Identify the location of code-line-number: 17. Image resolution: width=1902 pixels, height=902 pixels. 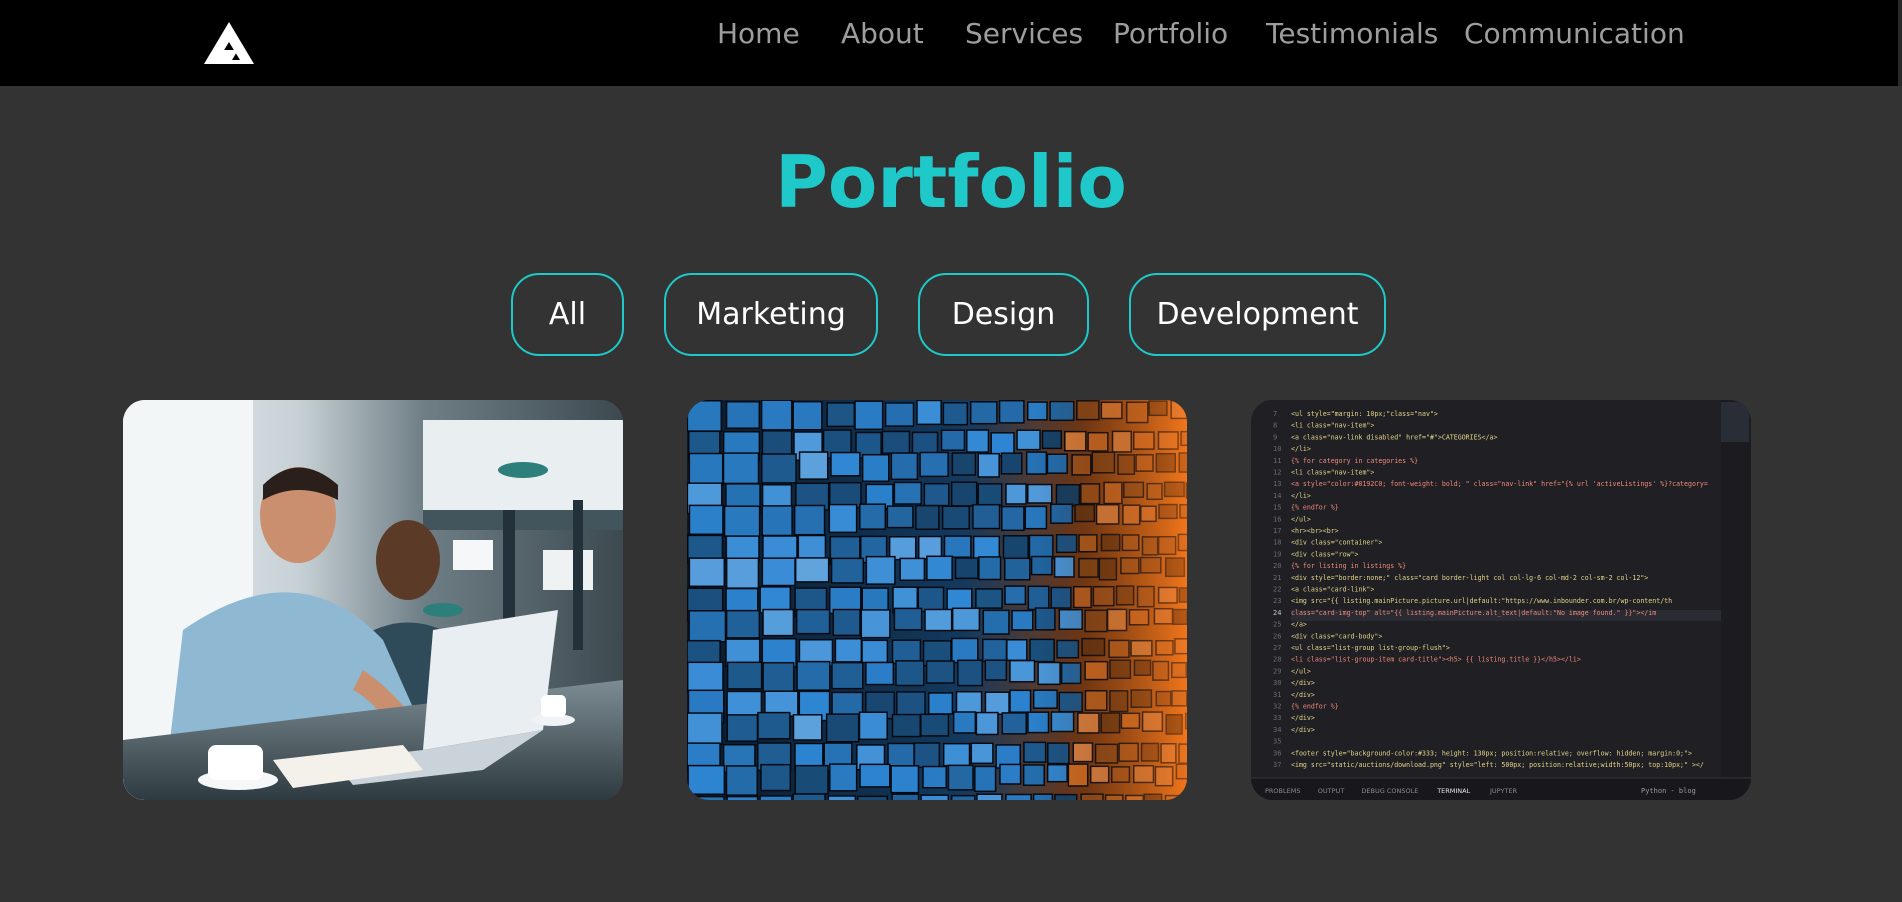
(1277, 531).